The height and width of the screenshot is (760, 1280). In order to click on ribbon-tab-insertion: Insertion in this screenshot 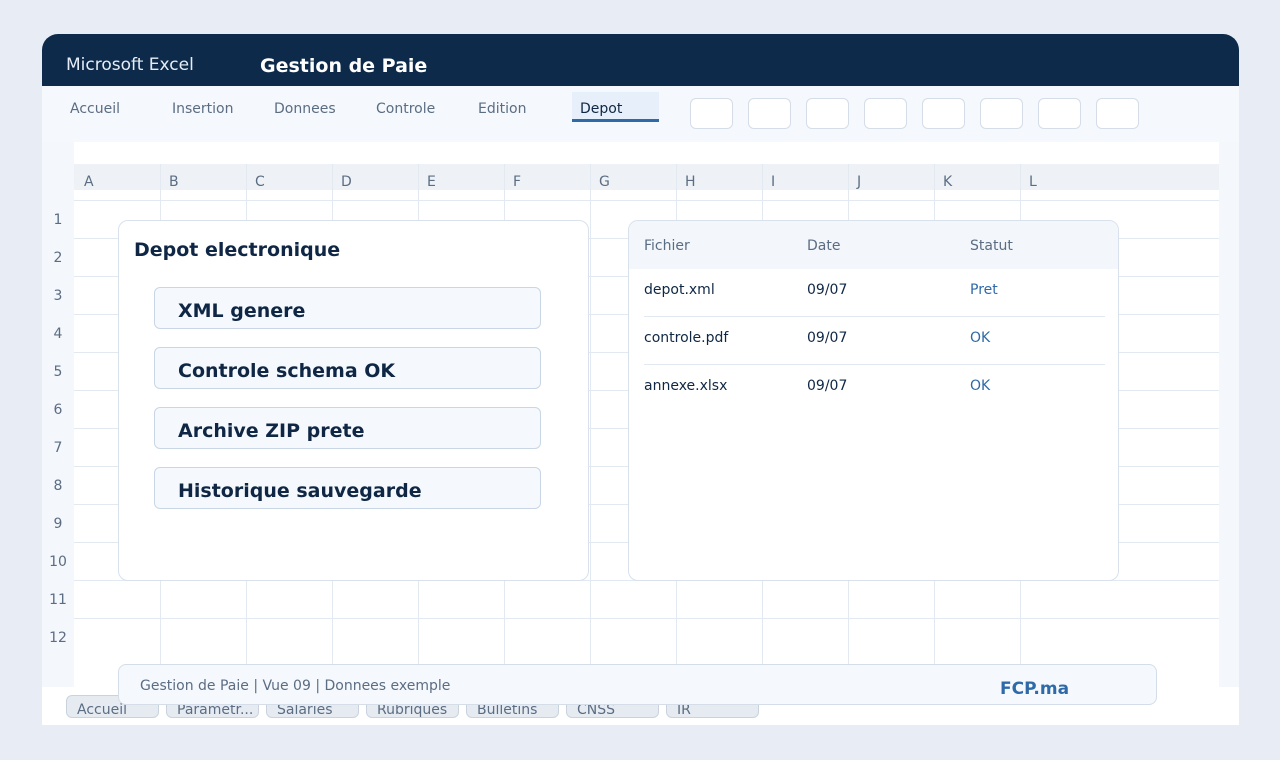, I will do `click(202, 109)`.